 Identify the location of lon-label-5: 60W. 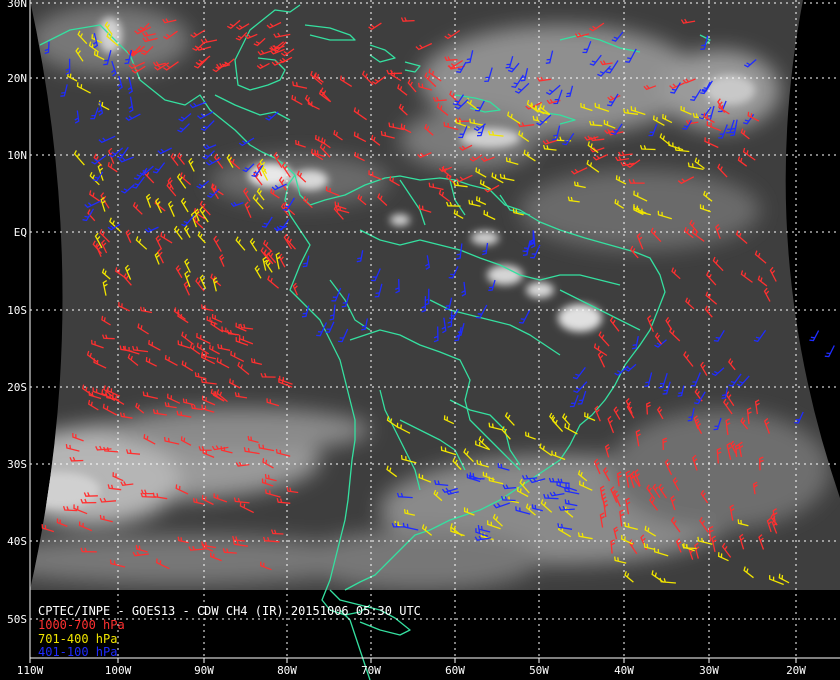
(455, 670).